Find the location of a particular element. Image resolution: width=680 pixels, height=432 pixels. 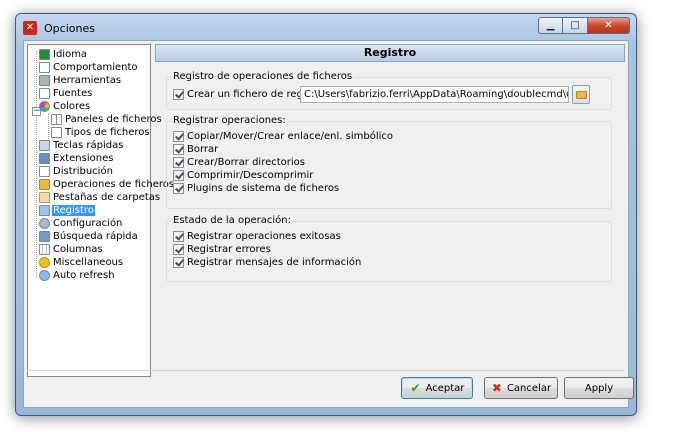

file-log-group-title: Registro de operaciones de ficheros is located at coordinates (263, 76).